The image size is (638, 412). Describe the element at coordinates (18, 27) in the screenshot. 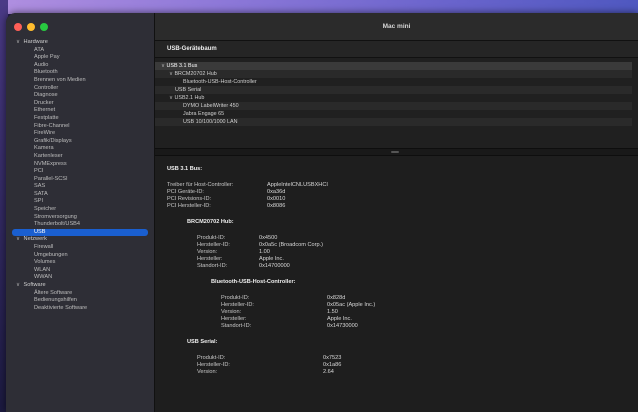

I see `close-button` at that location.